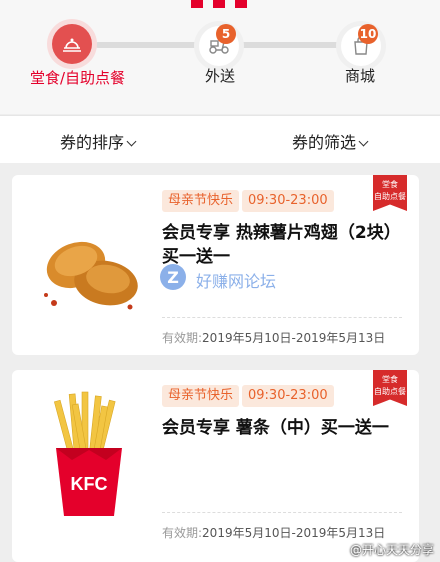  I want to click on filter-bar: 券的排序 券的筛选, so click(220, 139).